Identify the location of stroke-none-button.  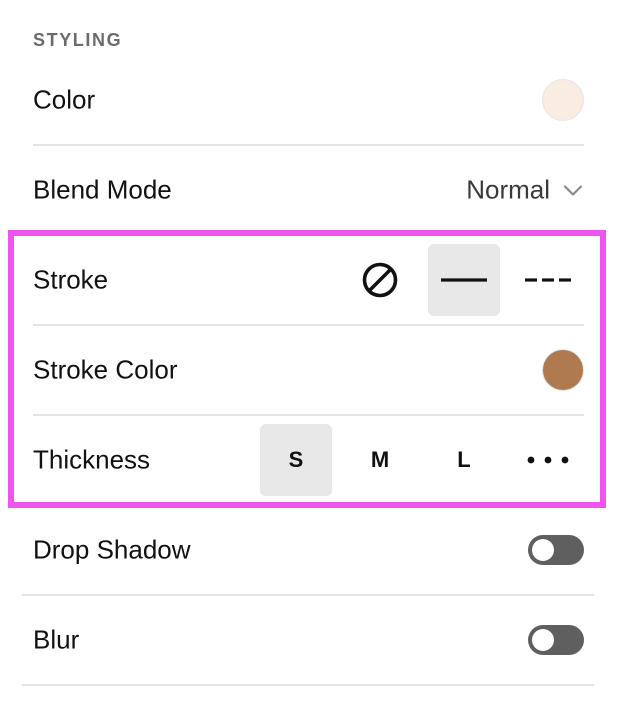
(380, 280).